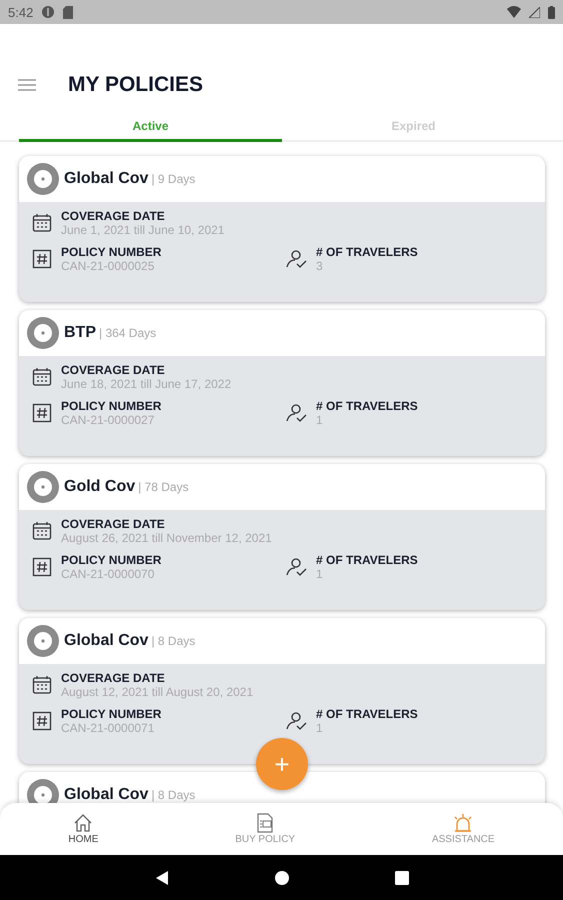 This screenshot has height=900, width=563. I want to click on signal-icon, so click(534, 12).